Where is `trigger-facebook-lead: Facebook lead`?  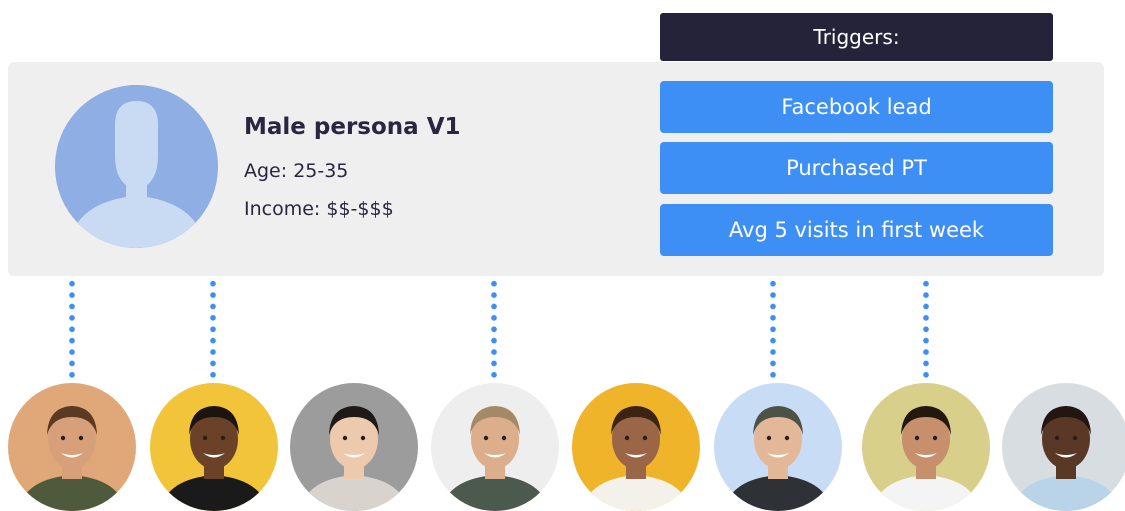
trigger-facebook-lead: Facebook lead is located at coordinates (856, 107).